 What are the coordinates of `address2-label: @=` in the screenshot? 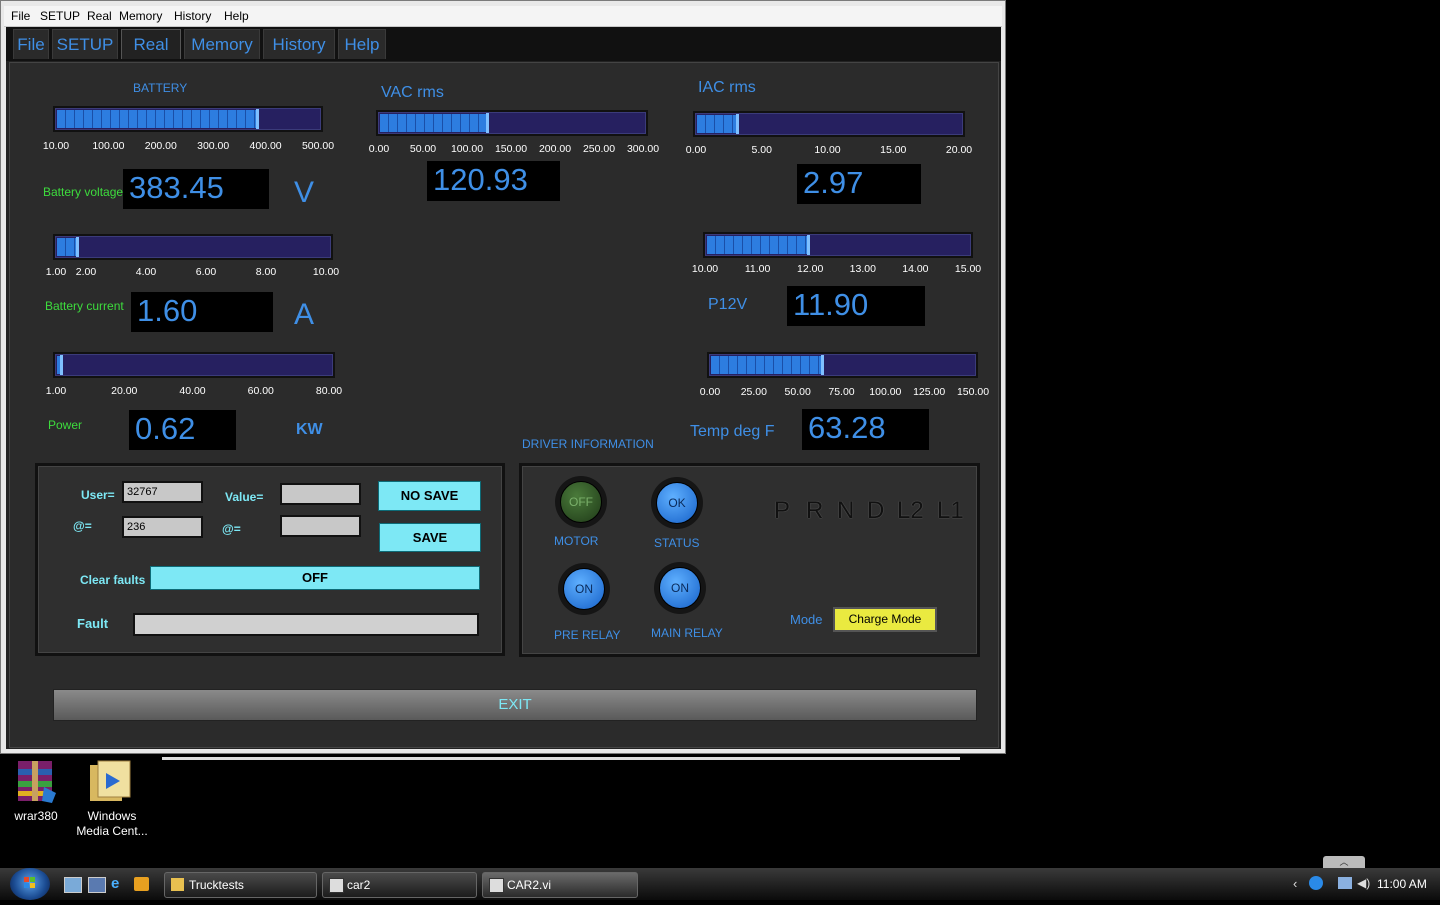 It's located at (231, 529).